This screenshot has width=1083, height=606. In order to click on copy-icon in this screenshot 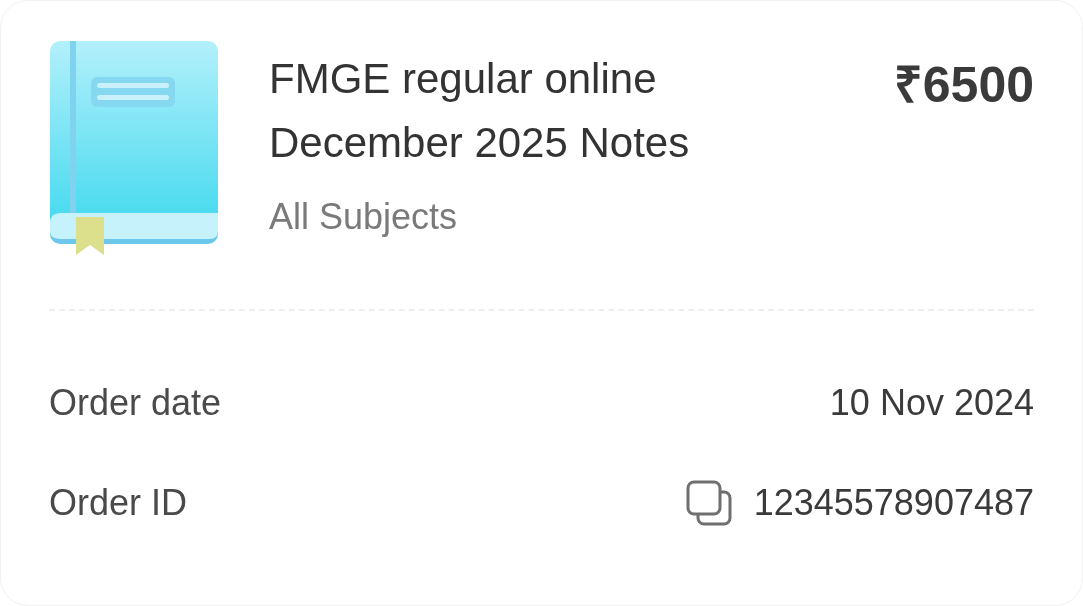, I will do `click(708, 503)`.